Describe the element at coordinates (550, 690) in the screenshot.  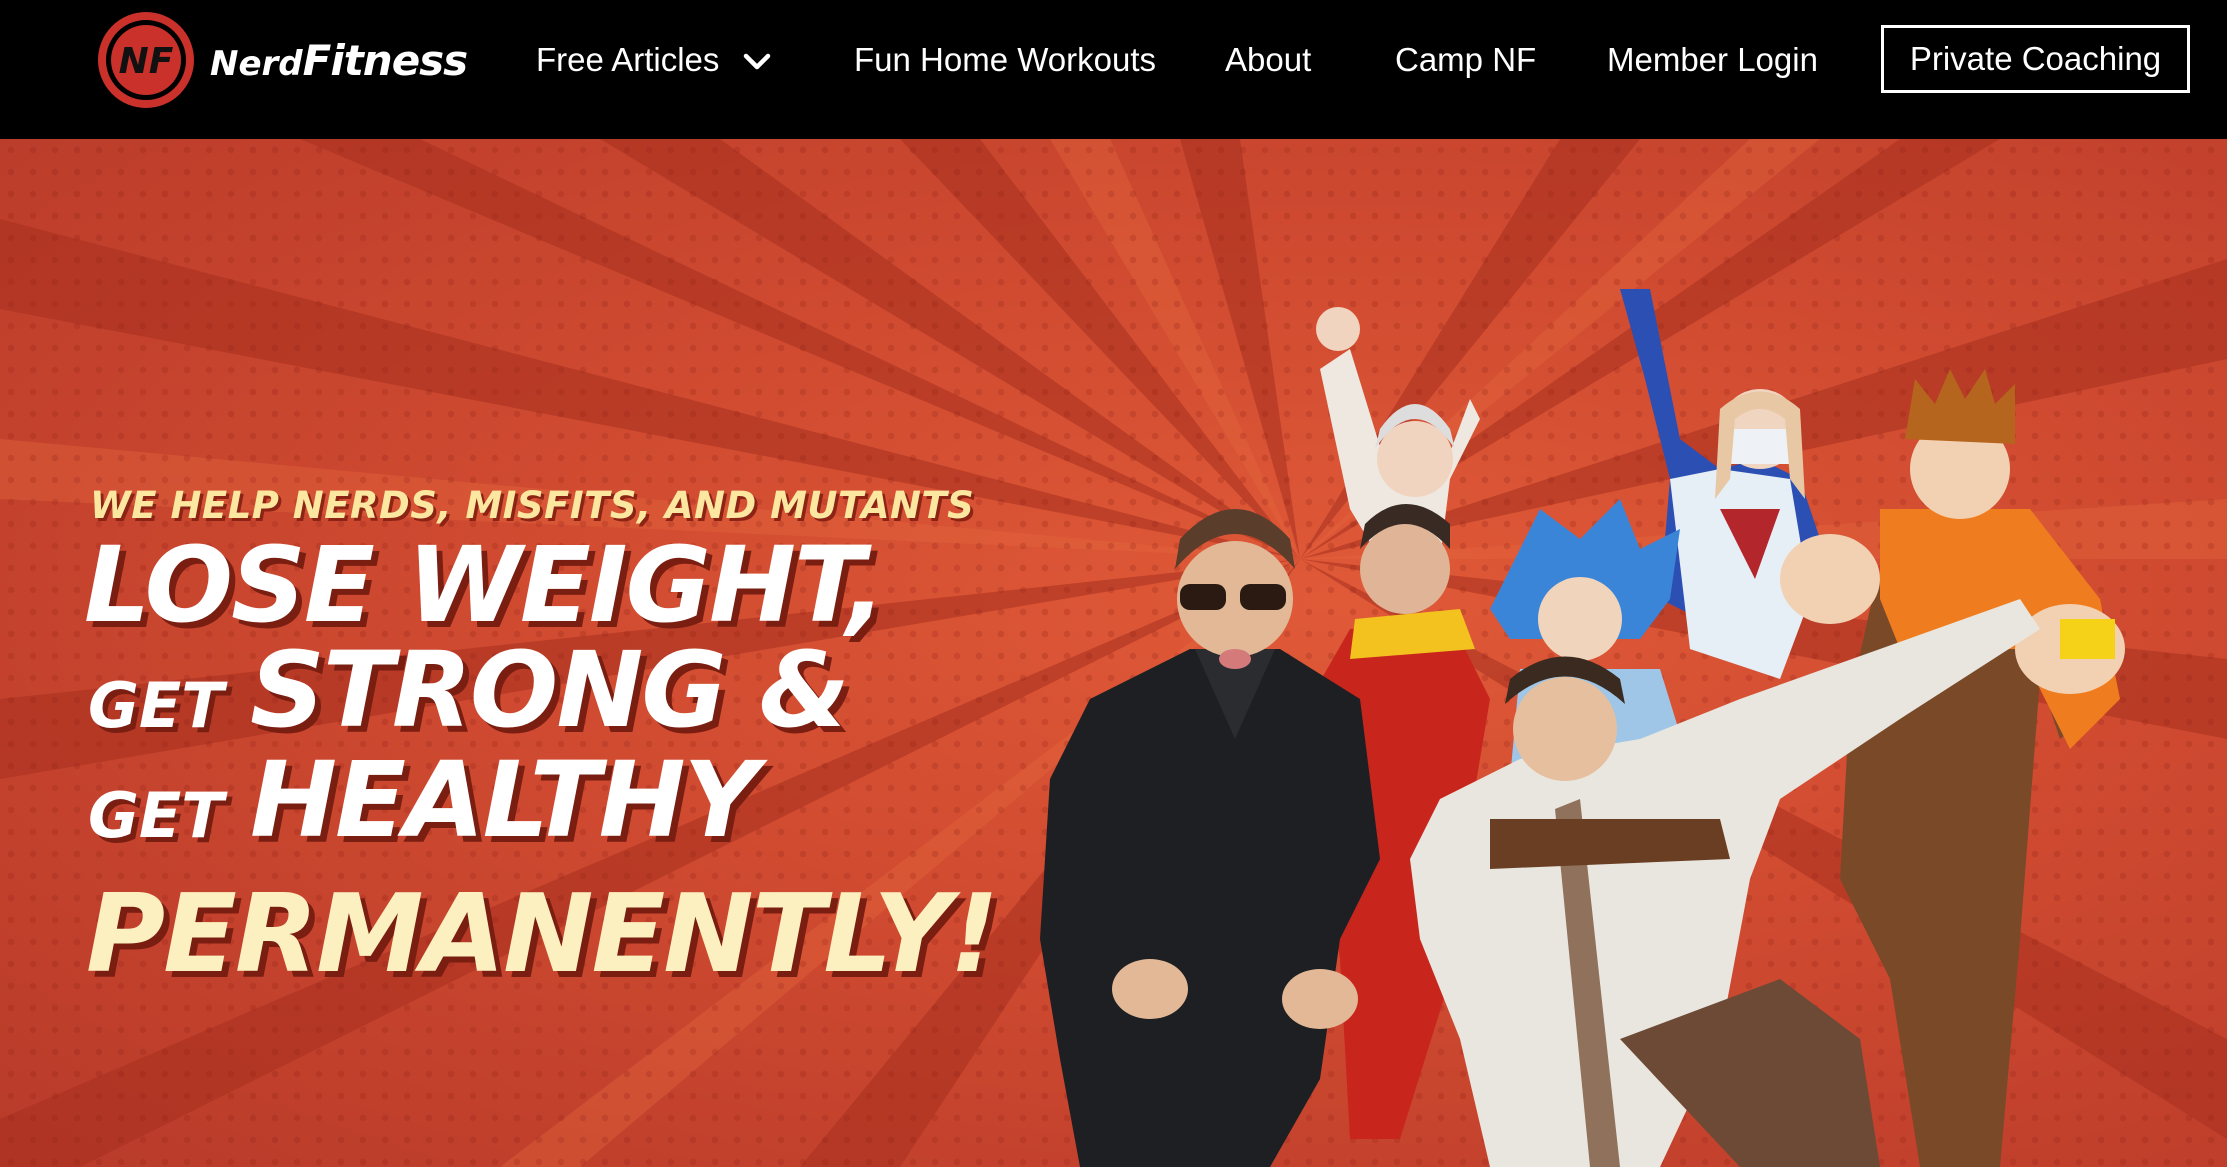
I see `headline-strong: STRONG &` at that location.